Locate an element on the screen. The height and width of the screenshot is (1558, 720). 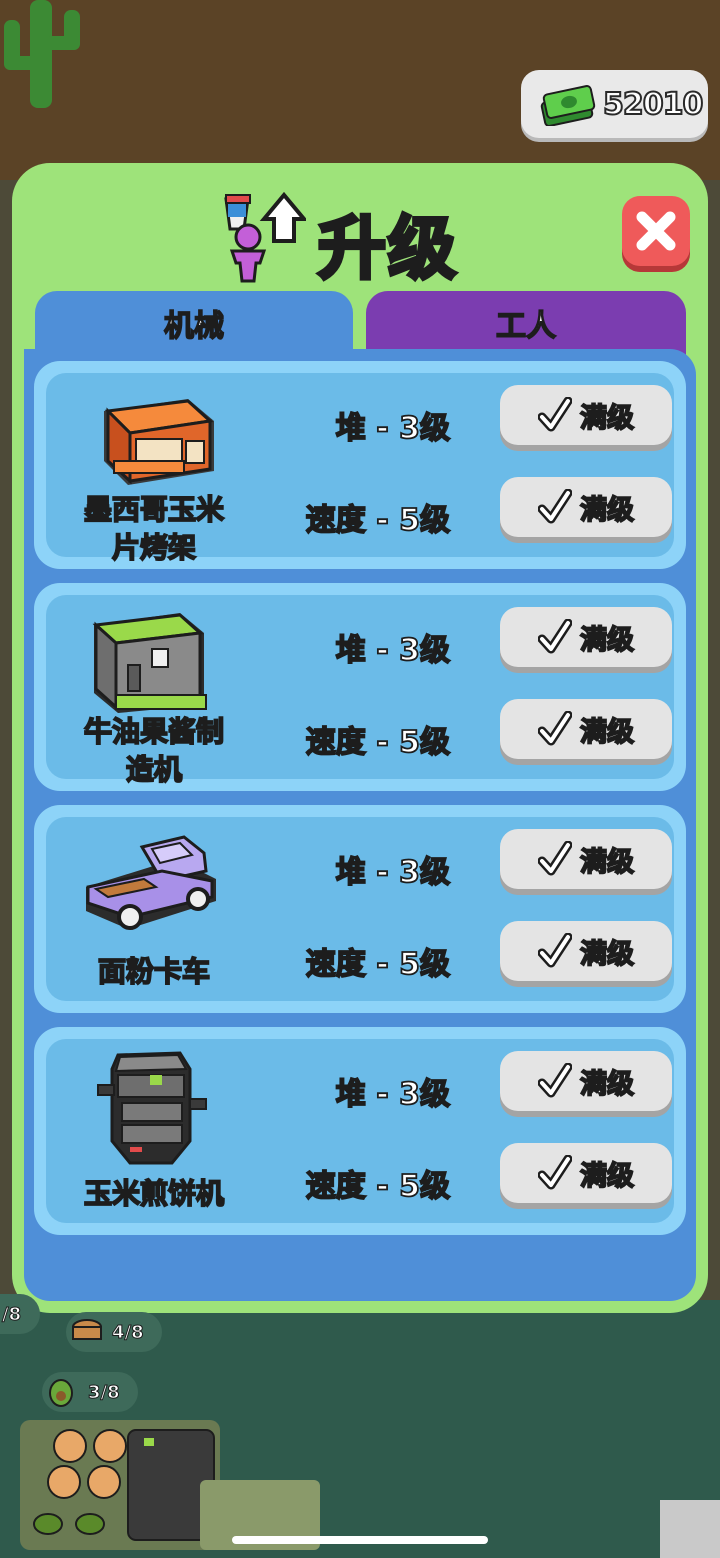
machine-name: 玉米煎饼机 is located at coordinates (154, 1194).